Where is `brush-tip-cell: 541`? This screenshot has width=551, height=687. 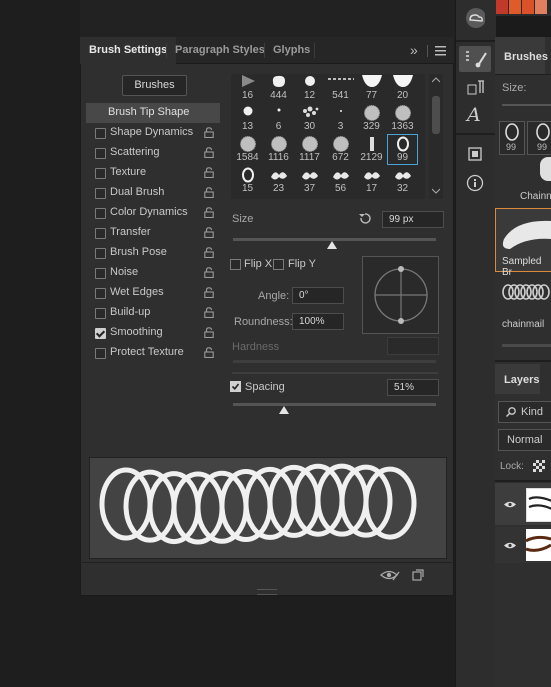
brush-tip-cell: 541 is located at coordinates (340, 88).